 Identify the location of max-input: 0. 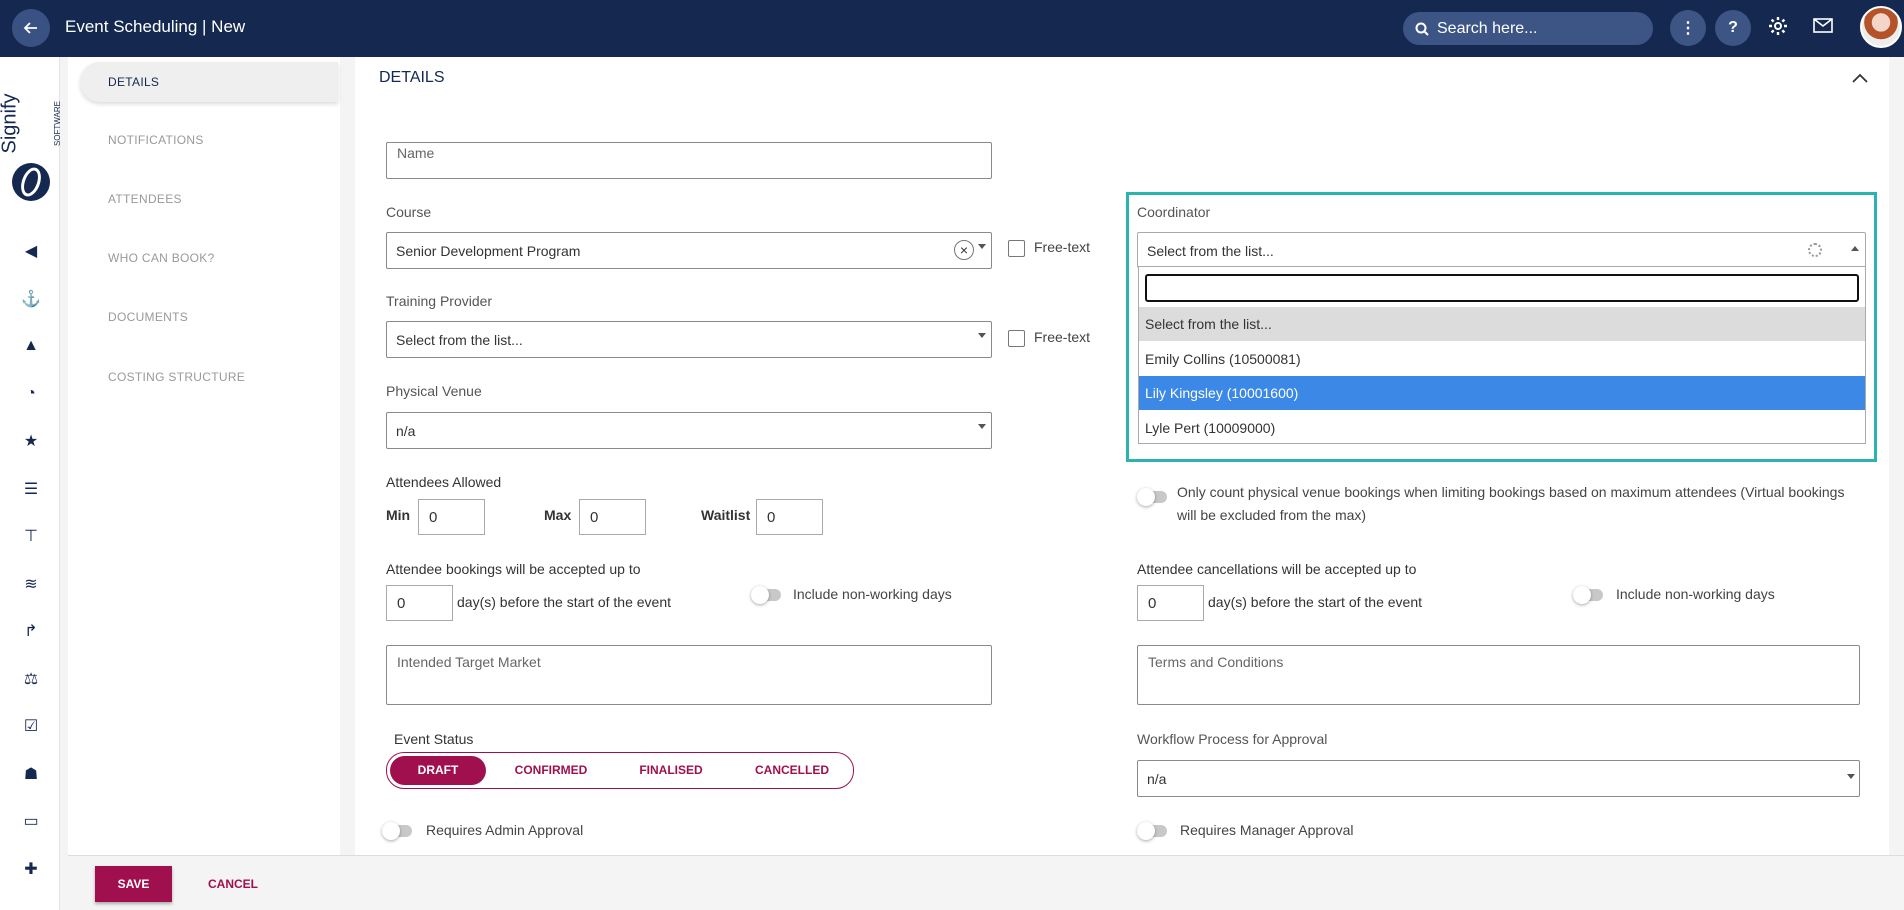
(612, 517).